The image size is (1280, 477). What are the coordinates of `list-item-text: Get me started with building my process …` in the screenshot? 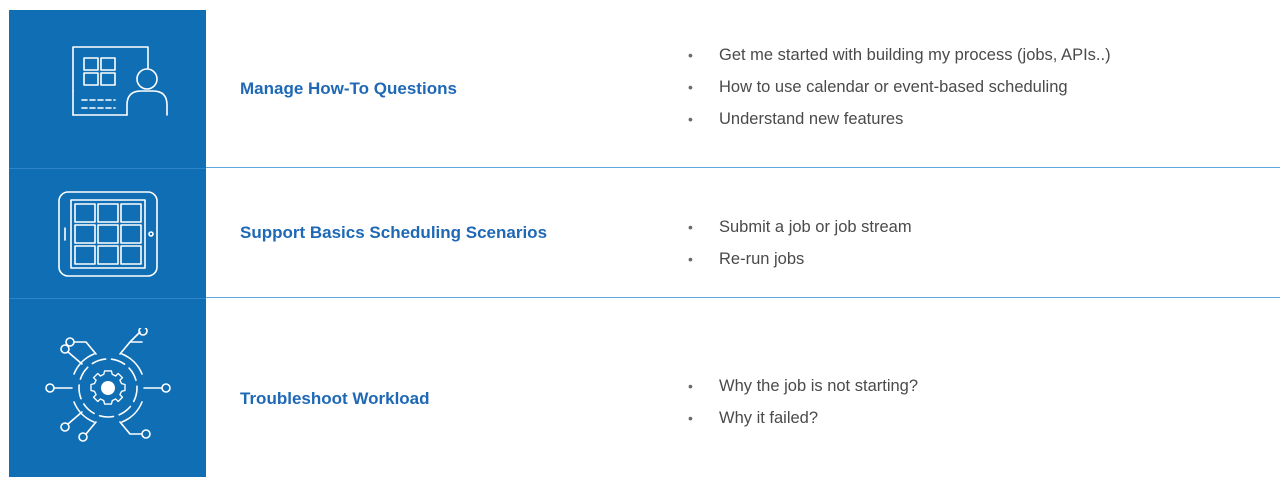 It's located at (915, 55).